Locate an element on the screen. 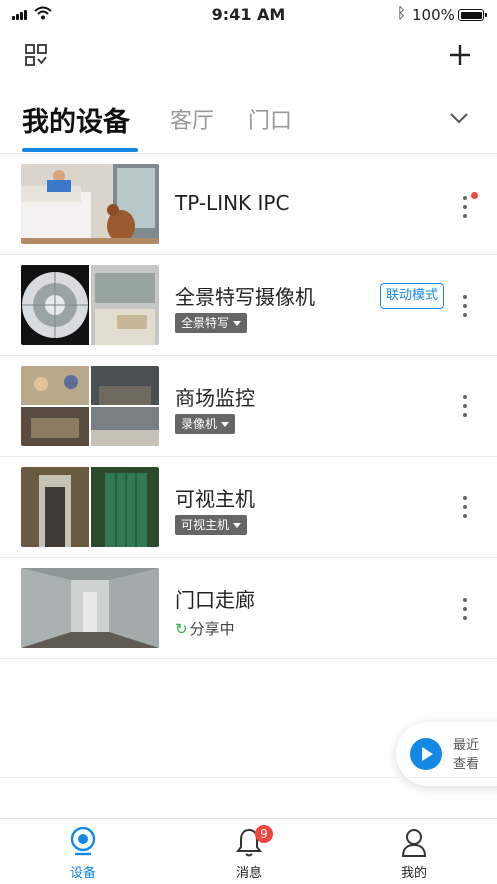 The image size is (497, 884). recent-label-line2: 查看 is located at coordinates (466, 764).